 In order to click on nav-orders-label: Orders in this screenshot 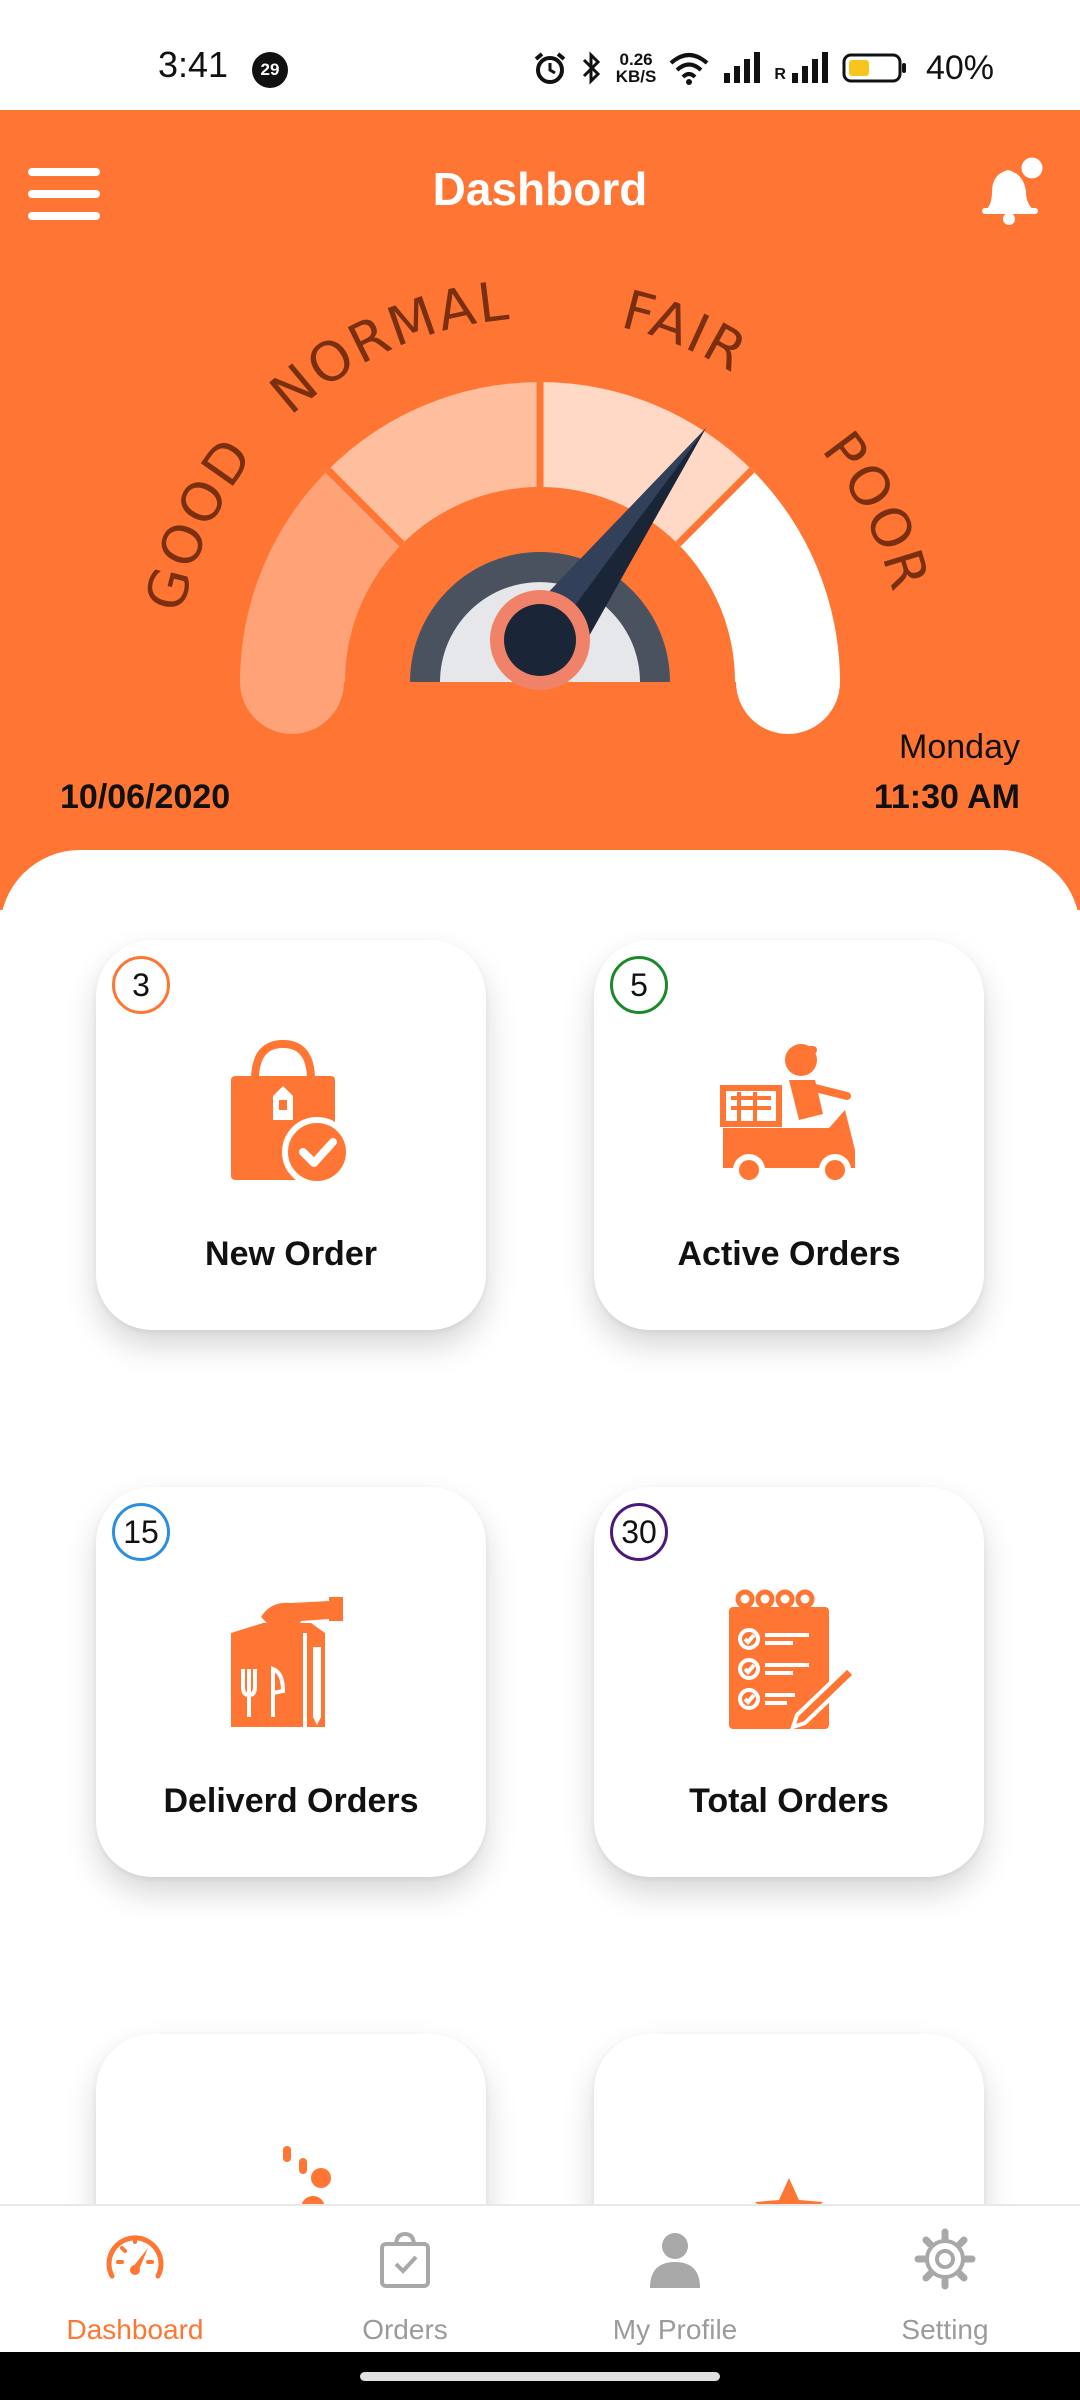, I will do `click(405, 2329)`.